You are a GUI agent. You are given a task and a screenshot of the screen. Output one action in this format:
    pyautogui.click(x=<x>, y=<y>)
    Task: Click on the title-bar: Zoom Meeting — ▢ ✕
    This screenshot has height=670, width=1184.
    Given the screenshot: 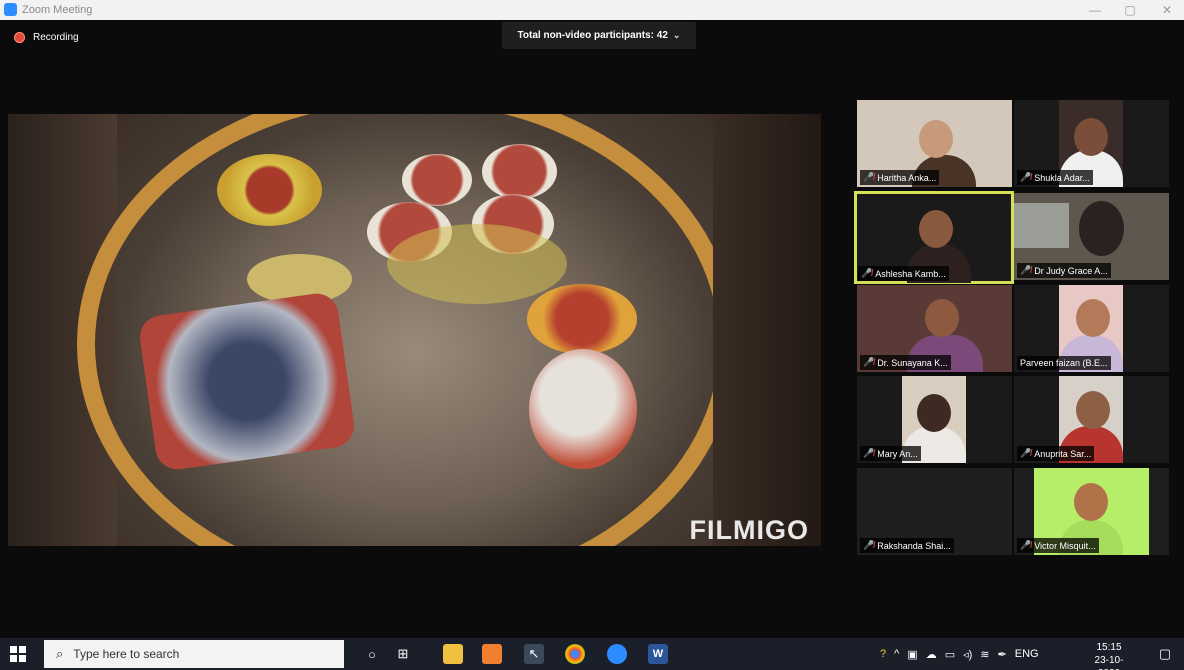 What is the action you would take?
    pyautogui.click(x=592, y=10)
    